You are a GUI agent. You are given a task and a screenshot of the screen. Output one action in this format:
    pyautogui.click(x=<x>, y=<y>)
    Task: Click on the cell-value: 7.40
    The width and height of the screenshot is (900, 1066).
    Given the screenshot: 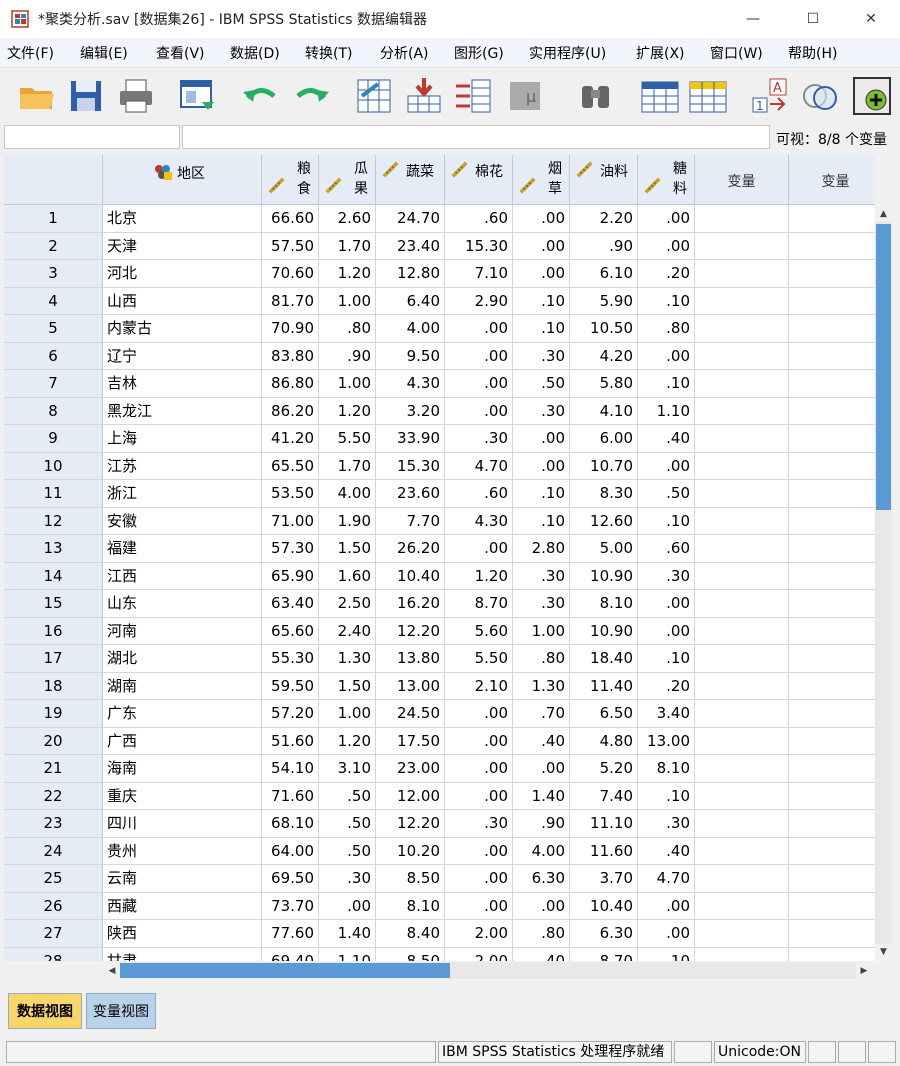 What is the action you would take?
    pyautogui.click(x=604, y=796)
    